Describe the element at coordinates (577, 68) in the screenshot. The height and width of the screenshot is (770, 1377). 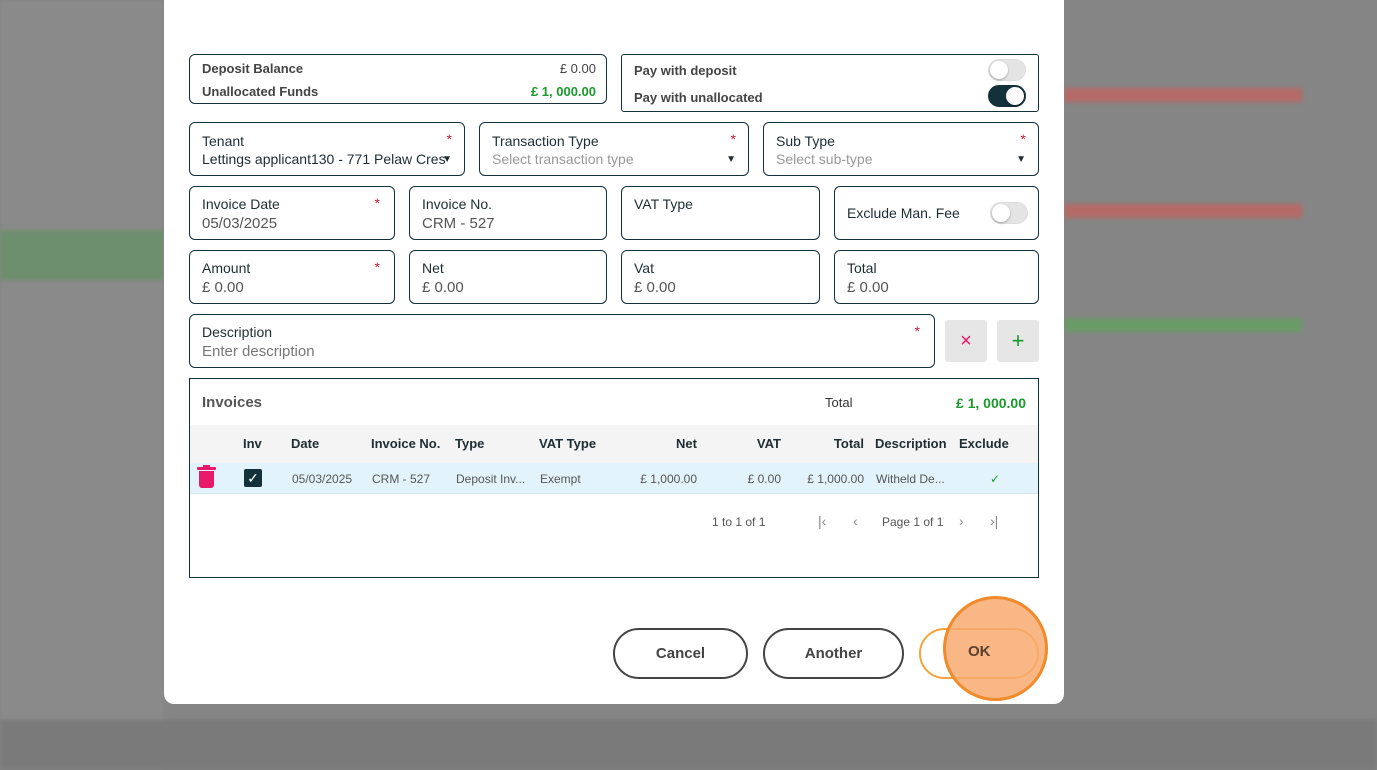
I see `deposit-balance-value: £ 0.00` at that location.